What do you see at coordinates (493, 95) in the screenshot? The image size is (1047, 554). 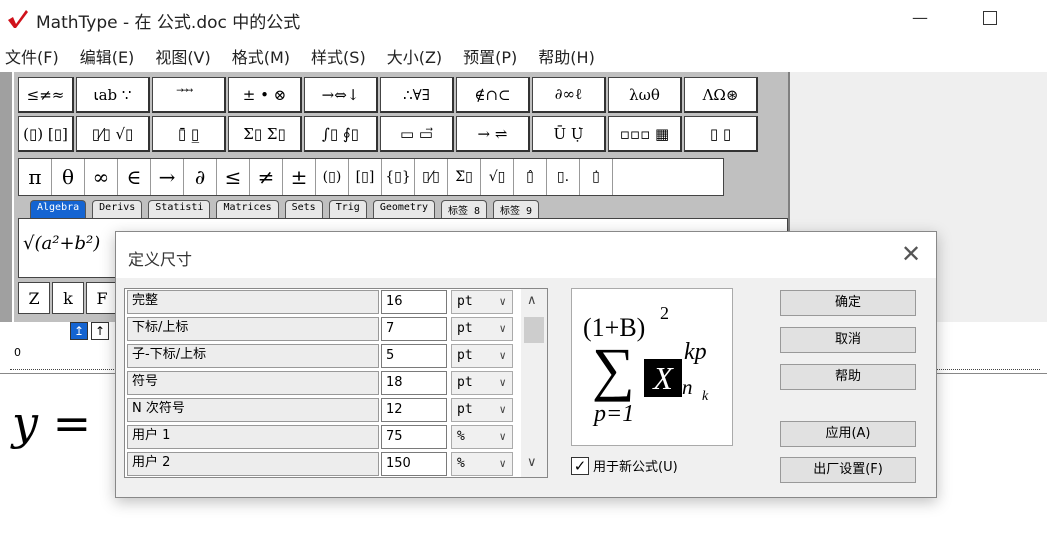 I see `sets-palette-button: ∉∩⊂` at bounding box center [493, 95].